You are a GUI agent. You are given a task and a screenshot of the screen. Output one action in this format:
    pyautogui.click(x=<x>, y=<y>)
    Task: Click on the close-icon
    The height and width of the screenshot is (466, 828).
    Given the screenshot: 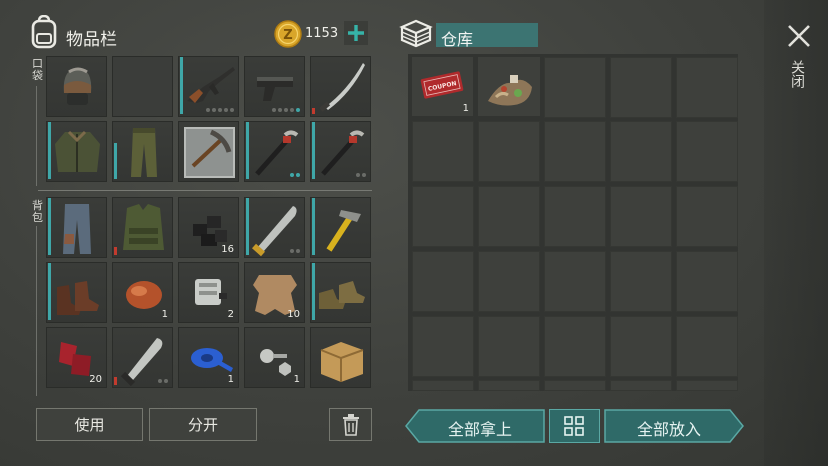 What is the action you would take?
    pyautogui.click(x=799, y=36)
    